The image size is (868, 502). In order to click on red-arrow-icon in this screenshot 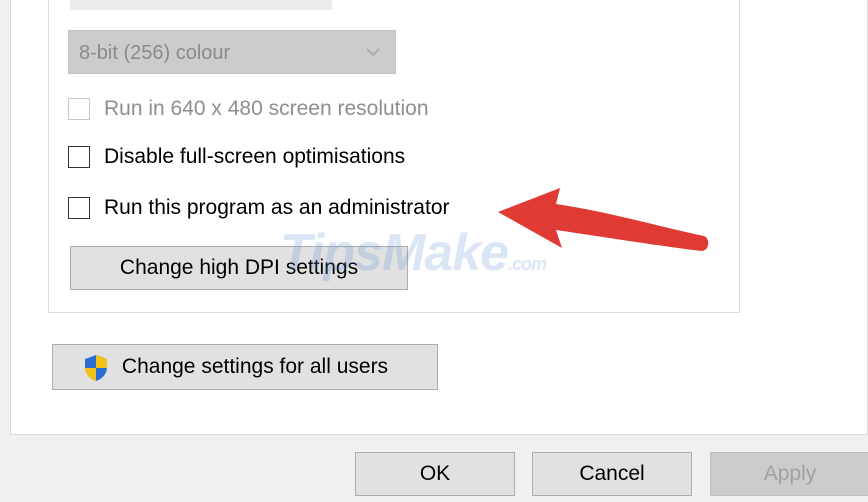, I will do `click(602, 228)`.